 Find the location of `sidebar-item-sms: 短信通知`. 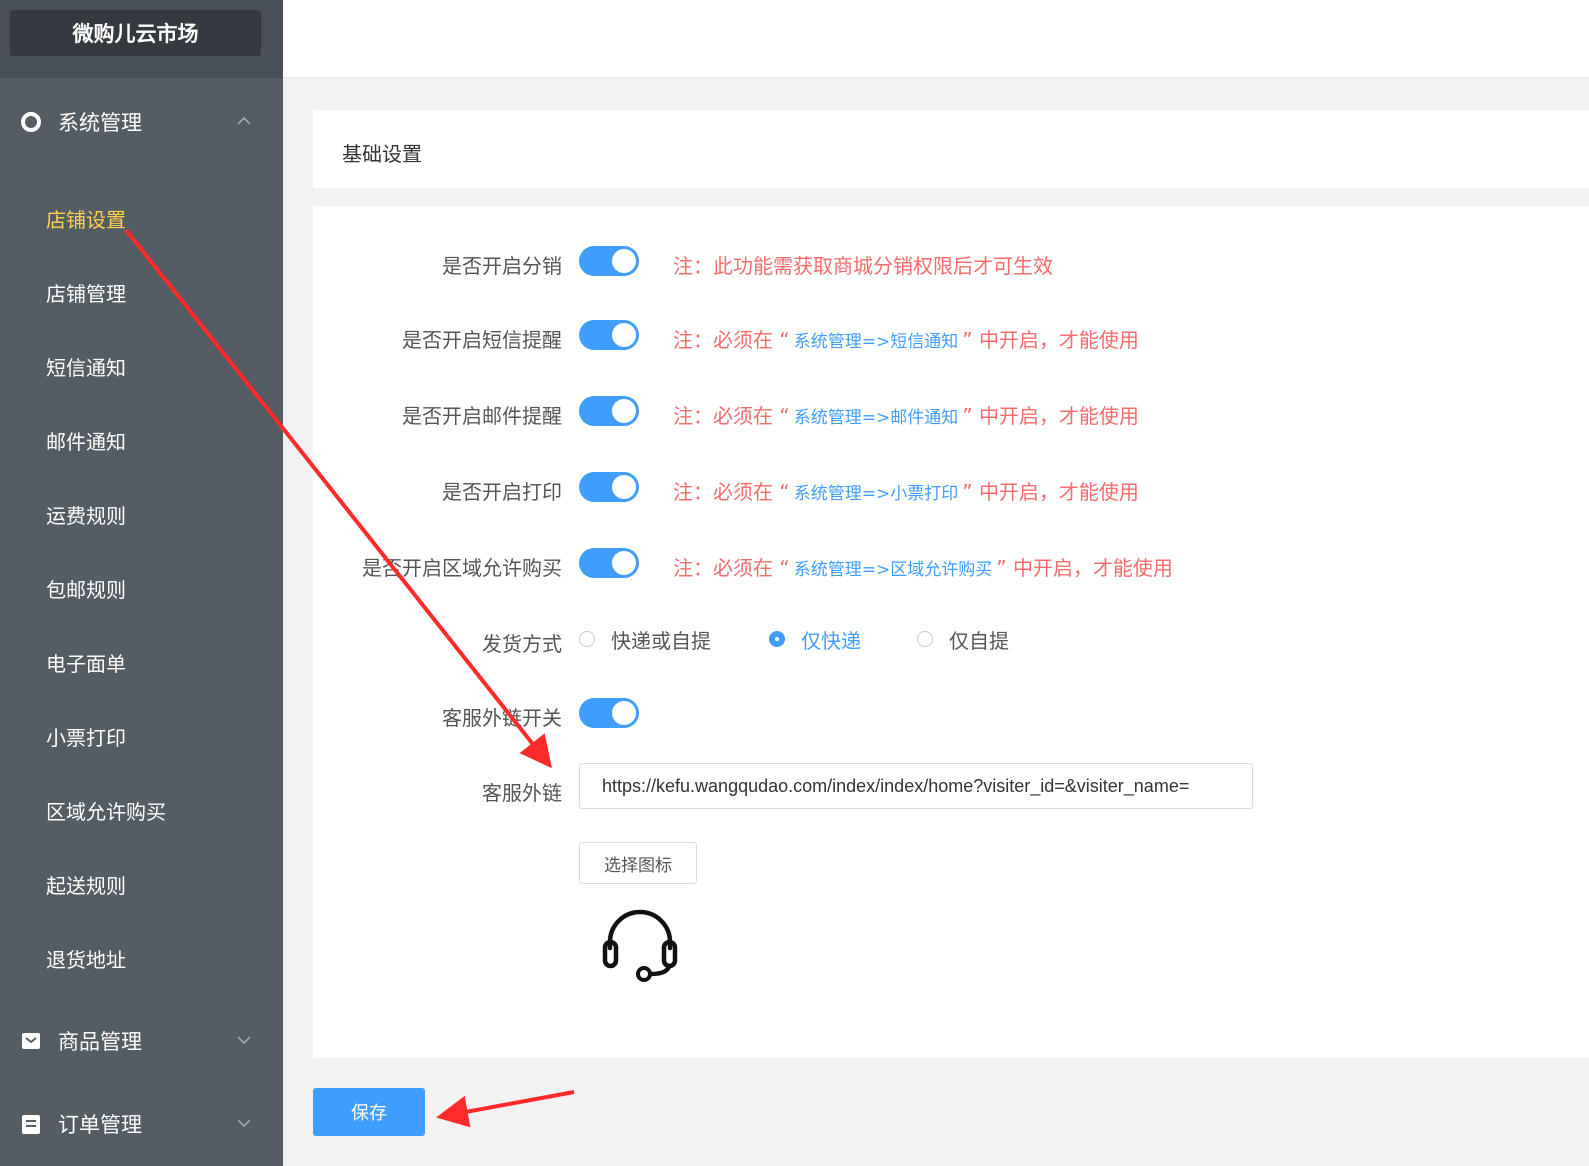

sidebar-item-sms: 短信通知 is located at coordinates (141, 366).